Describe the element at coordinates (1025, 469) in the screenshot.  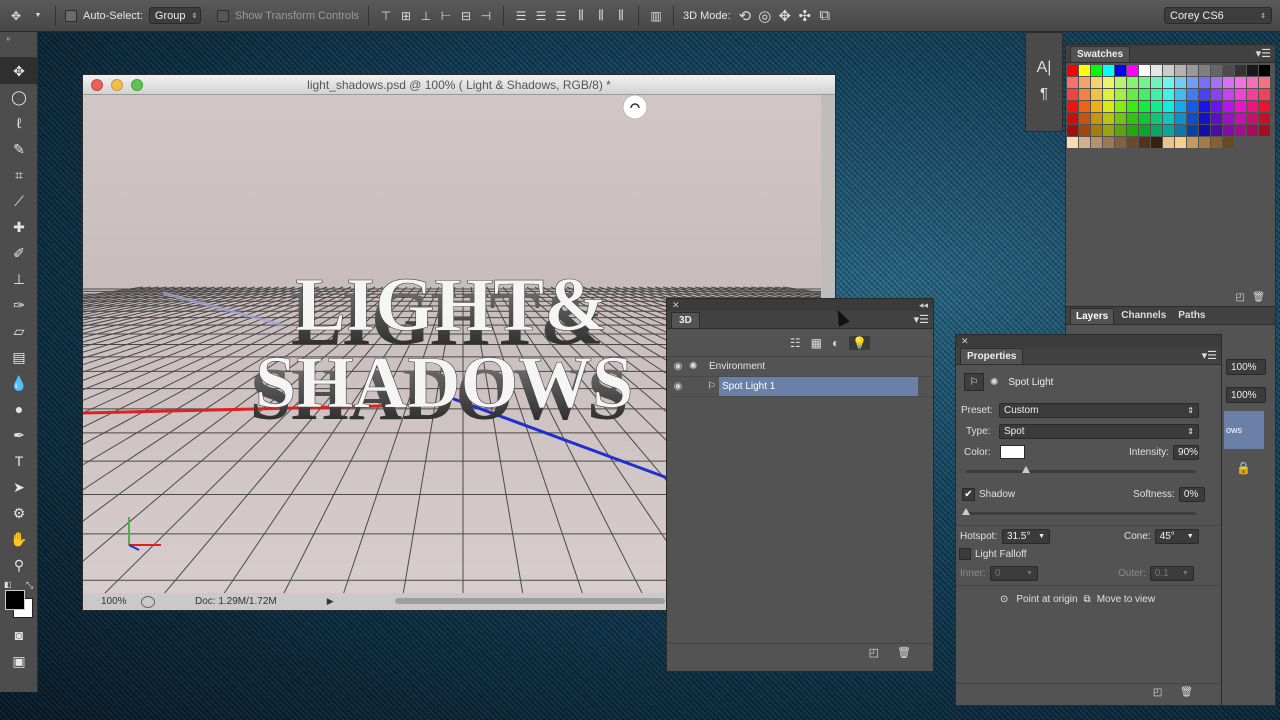
I see `intensity-slider-thumb` at that location.